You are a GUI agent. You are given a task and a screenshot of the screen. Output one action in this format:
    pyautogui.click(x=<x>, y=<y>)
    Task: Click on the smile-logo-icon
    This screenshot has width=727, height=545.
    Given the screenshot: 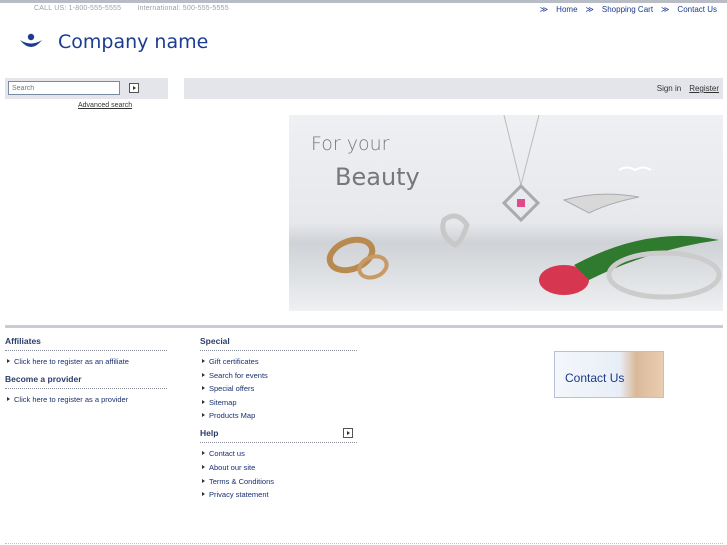 What is the action you would take?
    pyautogui.click(x=31, y=42)
    